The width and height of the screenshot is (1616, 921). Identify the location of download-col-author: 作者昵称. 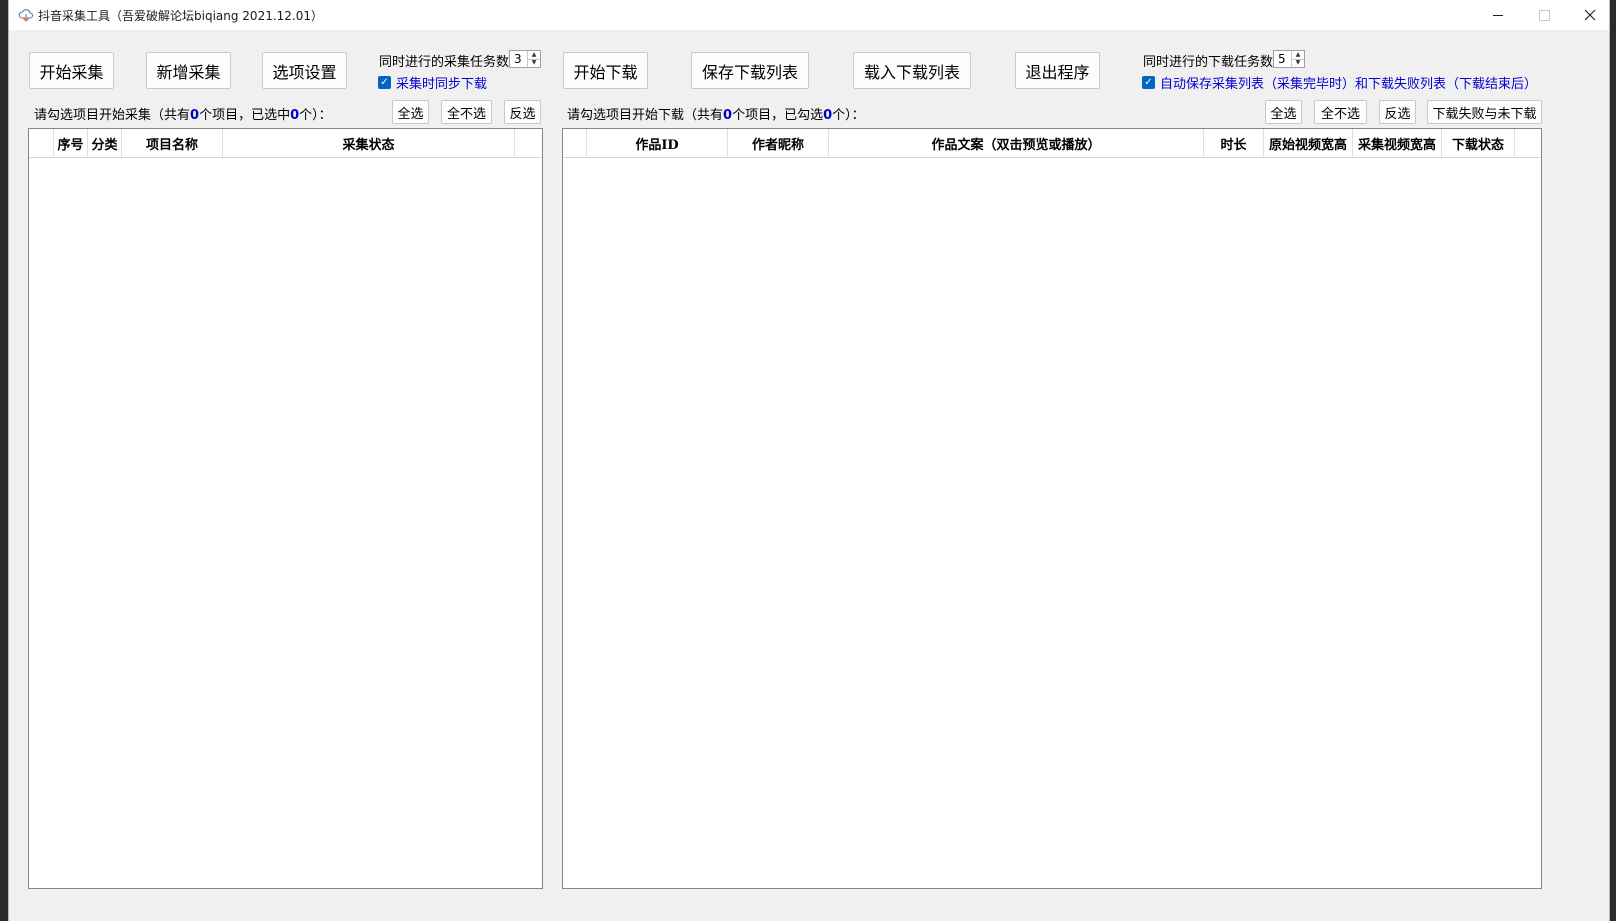
(778, 143).